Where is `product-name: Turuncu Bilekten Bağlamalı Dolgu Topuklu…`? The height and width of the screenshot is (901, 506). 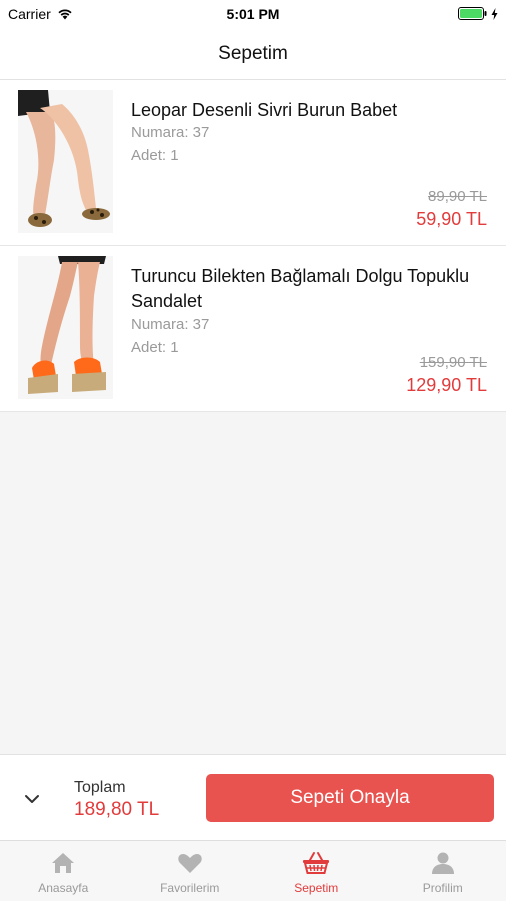 product-name: Turuncu Bilekten Bağlamalı Dolgu Topuklu… is located at coordinates (308, 289).